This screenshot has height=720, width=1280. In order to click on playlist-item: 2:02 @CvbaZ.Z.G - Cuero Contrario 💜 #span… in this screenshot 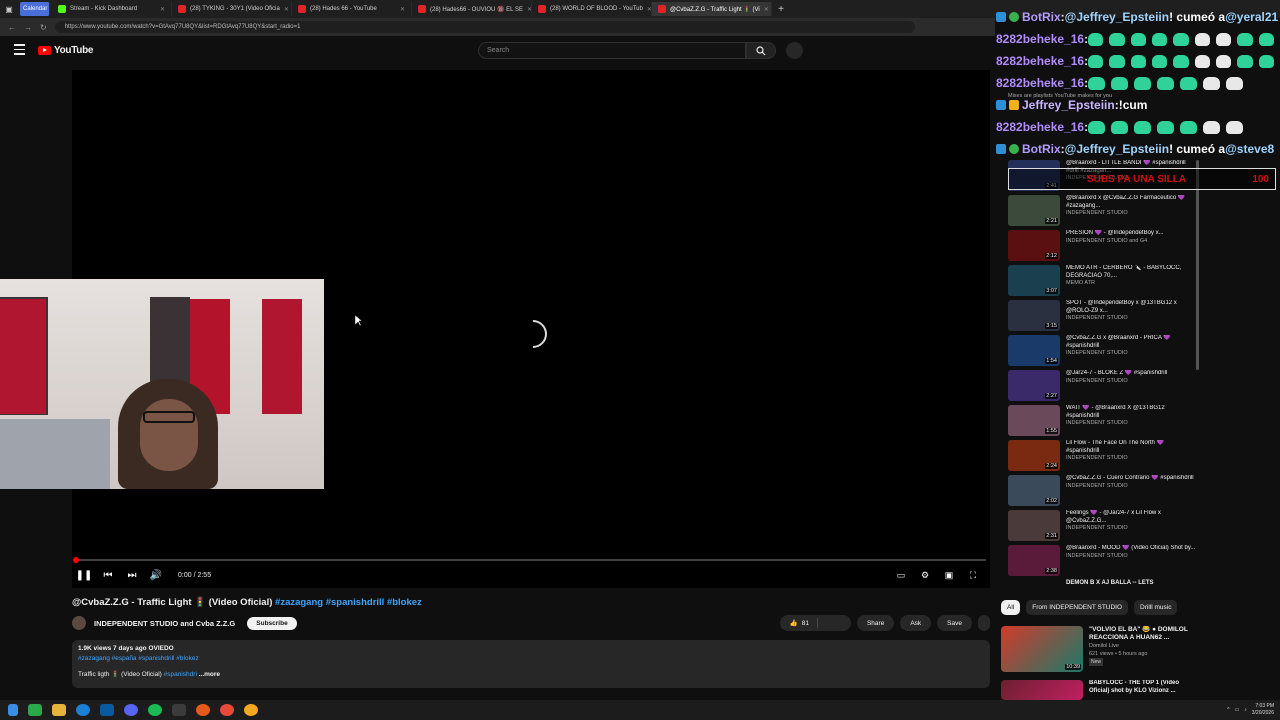, I will do `click(1103, 492)`.